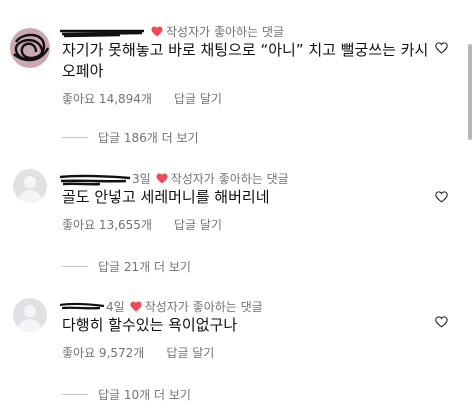  Describe the element at coordinates (144, 394) in the screenshot. I see `view-replies-label: 답글 10개 더 보기` at that location.